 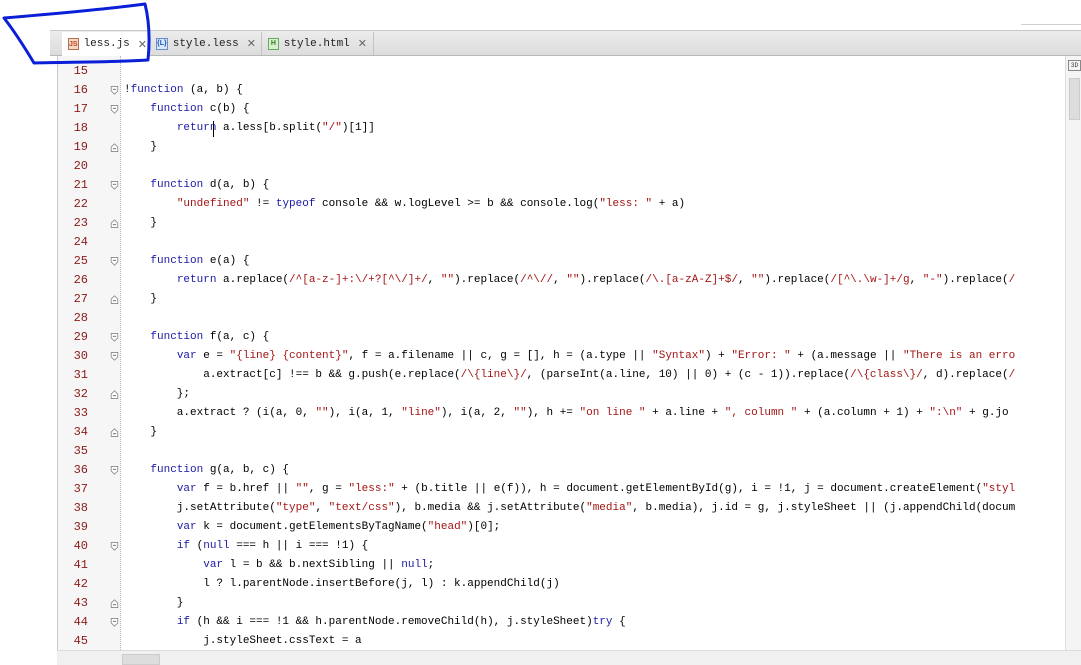 What do you see at coordinates (371, 489) in the screenshot?
I see `string-token: "less:"` at bounding box center [371, 489].